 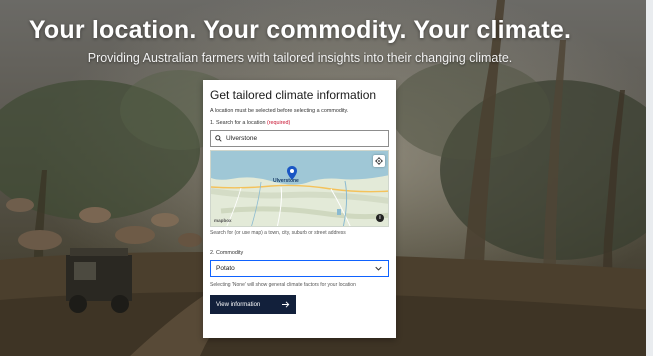 I want to click on location-search-input, so click(x=301, y=138).